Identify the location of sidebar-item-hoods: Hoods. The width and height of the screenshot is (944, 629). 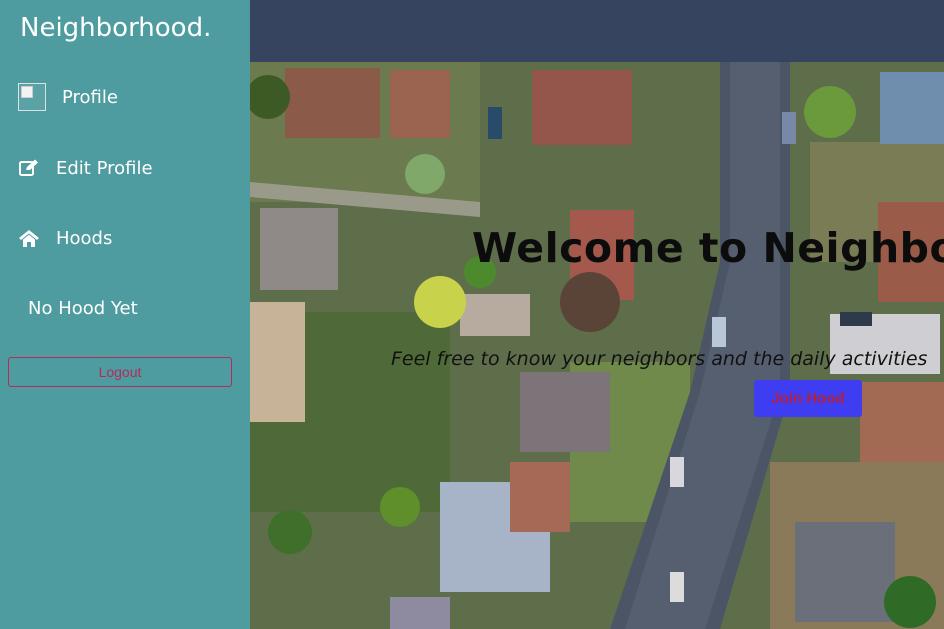
(65, 238).